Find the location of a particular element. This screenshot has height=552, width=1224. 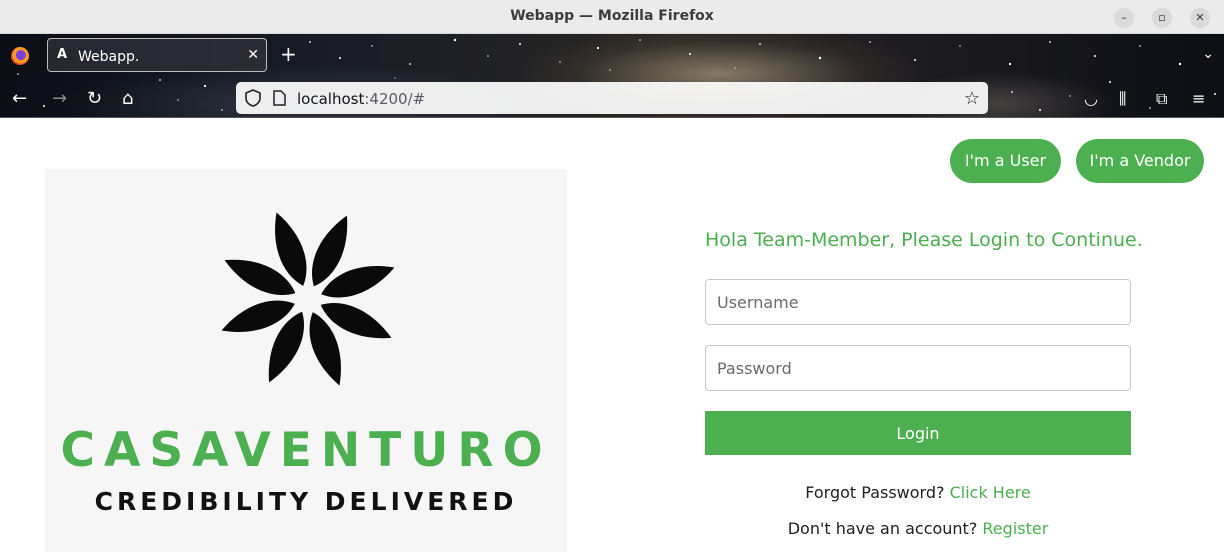

vendor-role-button: I'm a Vendor is located at coordinates (1140, 161).